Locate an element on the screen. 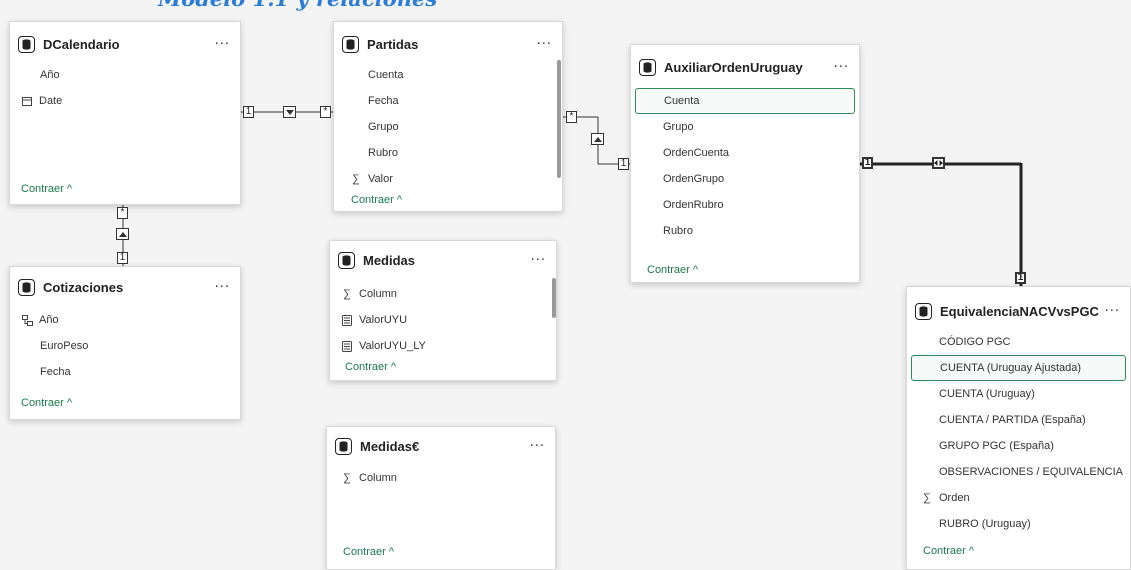 Image resolution: width=1131 pixels, height=570 pixels. field-row-europeso: EuroPeso is located at coordinates (125, 346).